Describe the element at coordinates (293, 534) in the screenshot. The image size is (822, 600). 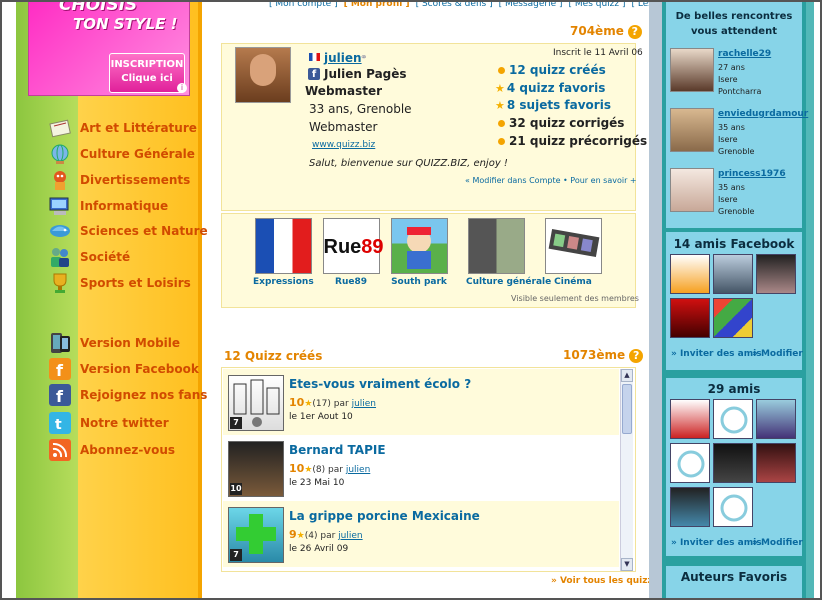
I see `quiz-score: 9` at that location.